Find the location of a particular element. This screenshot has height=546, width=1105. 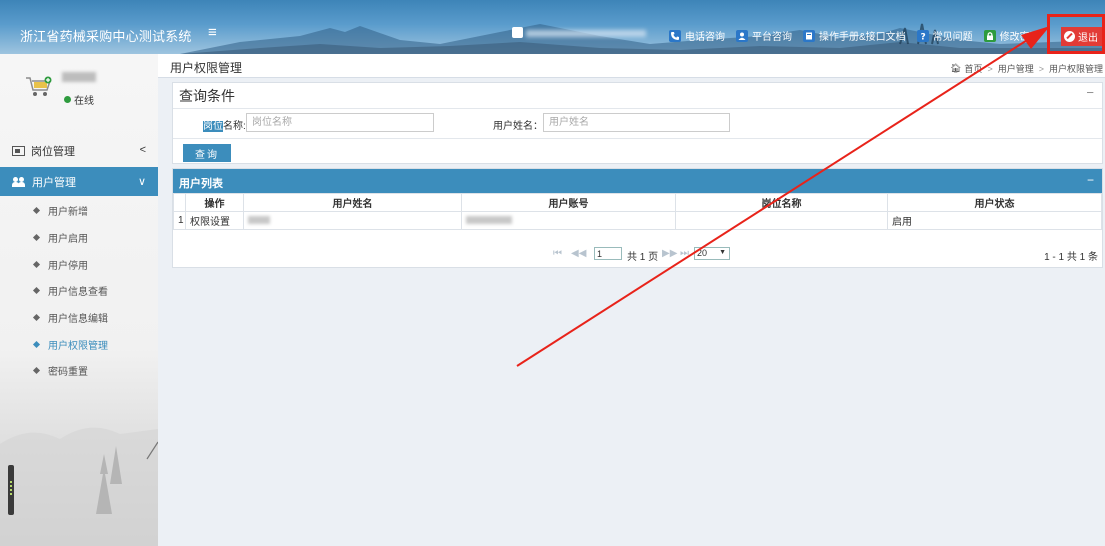

page-size-select: 20 ▼ is located at coordinates (712, 253).